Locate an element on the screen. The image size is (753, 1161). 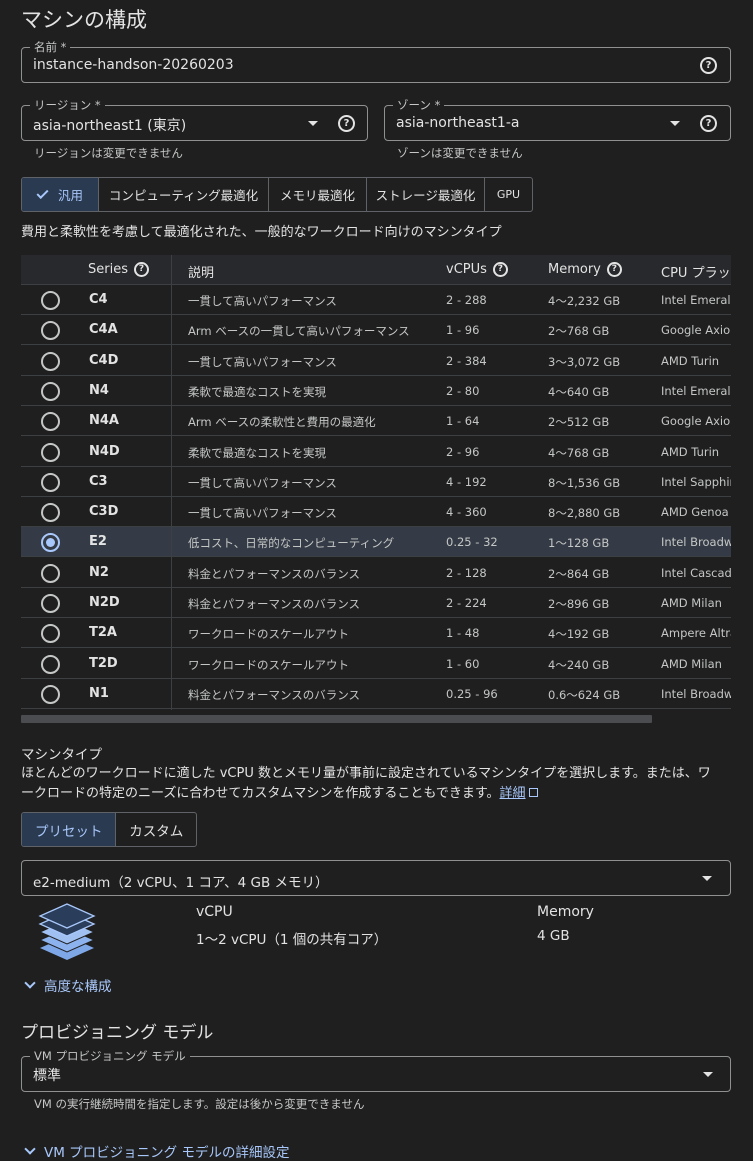
series-cell: T2D is located at coordinates (103, 663).